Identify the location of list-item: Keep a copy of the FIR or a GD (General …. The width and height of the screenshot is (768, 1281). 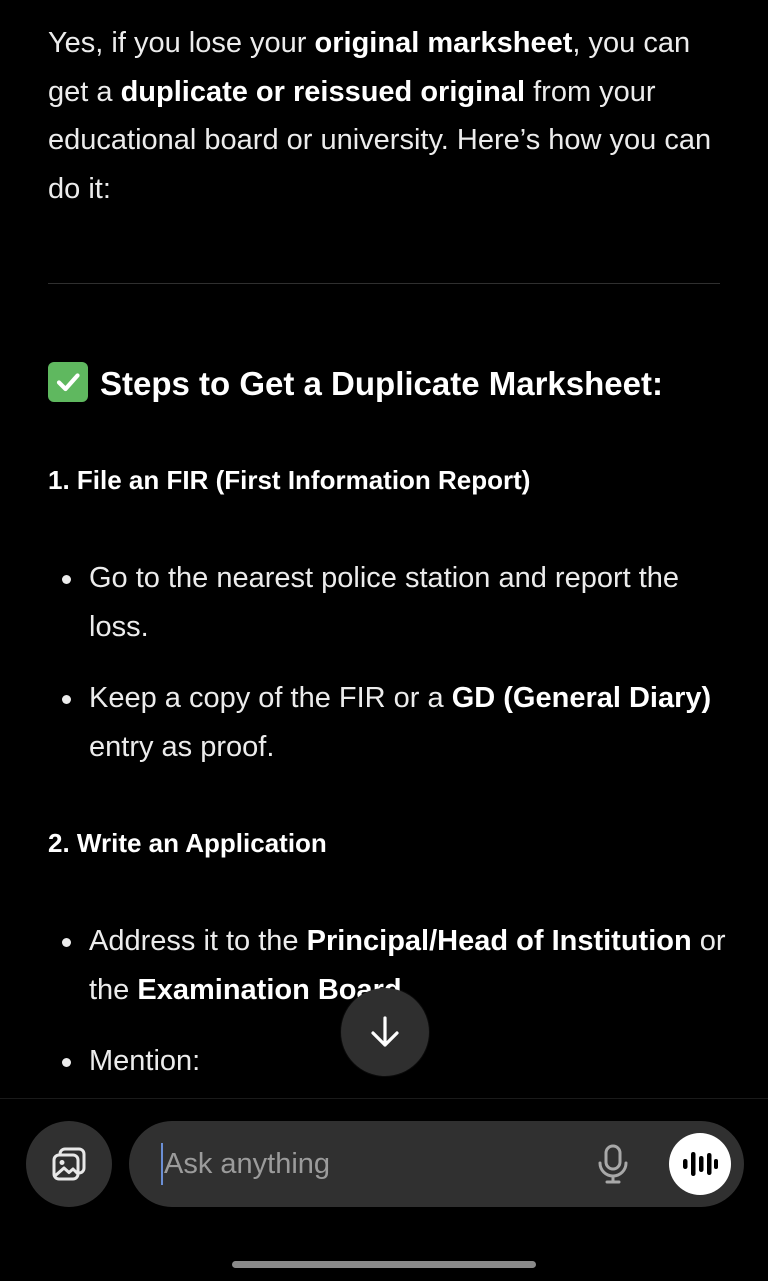
(395, 722).